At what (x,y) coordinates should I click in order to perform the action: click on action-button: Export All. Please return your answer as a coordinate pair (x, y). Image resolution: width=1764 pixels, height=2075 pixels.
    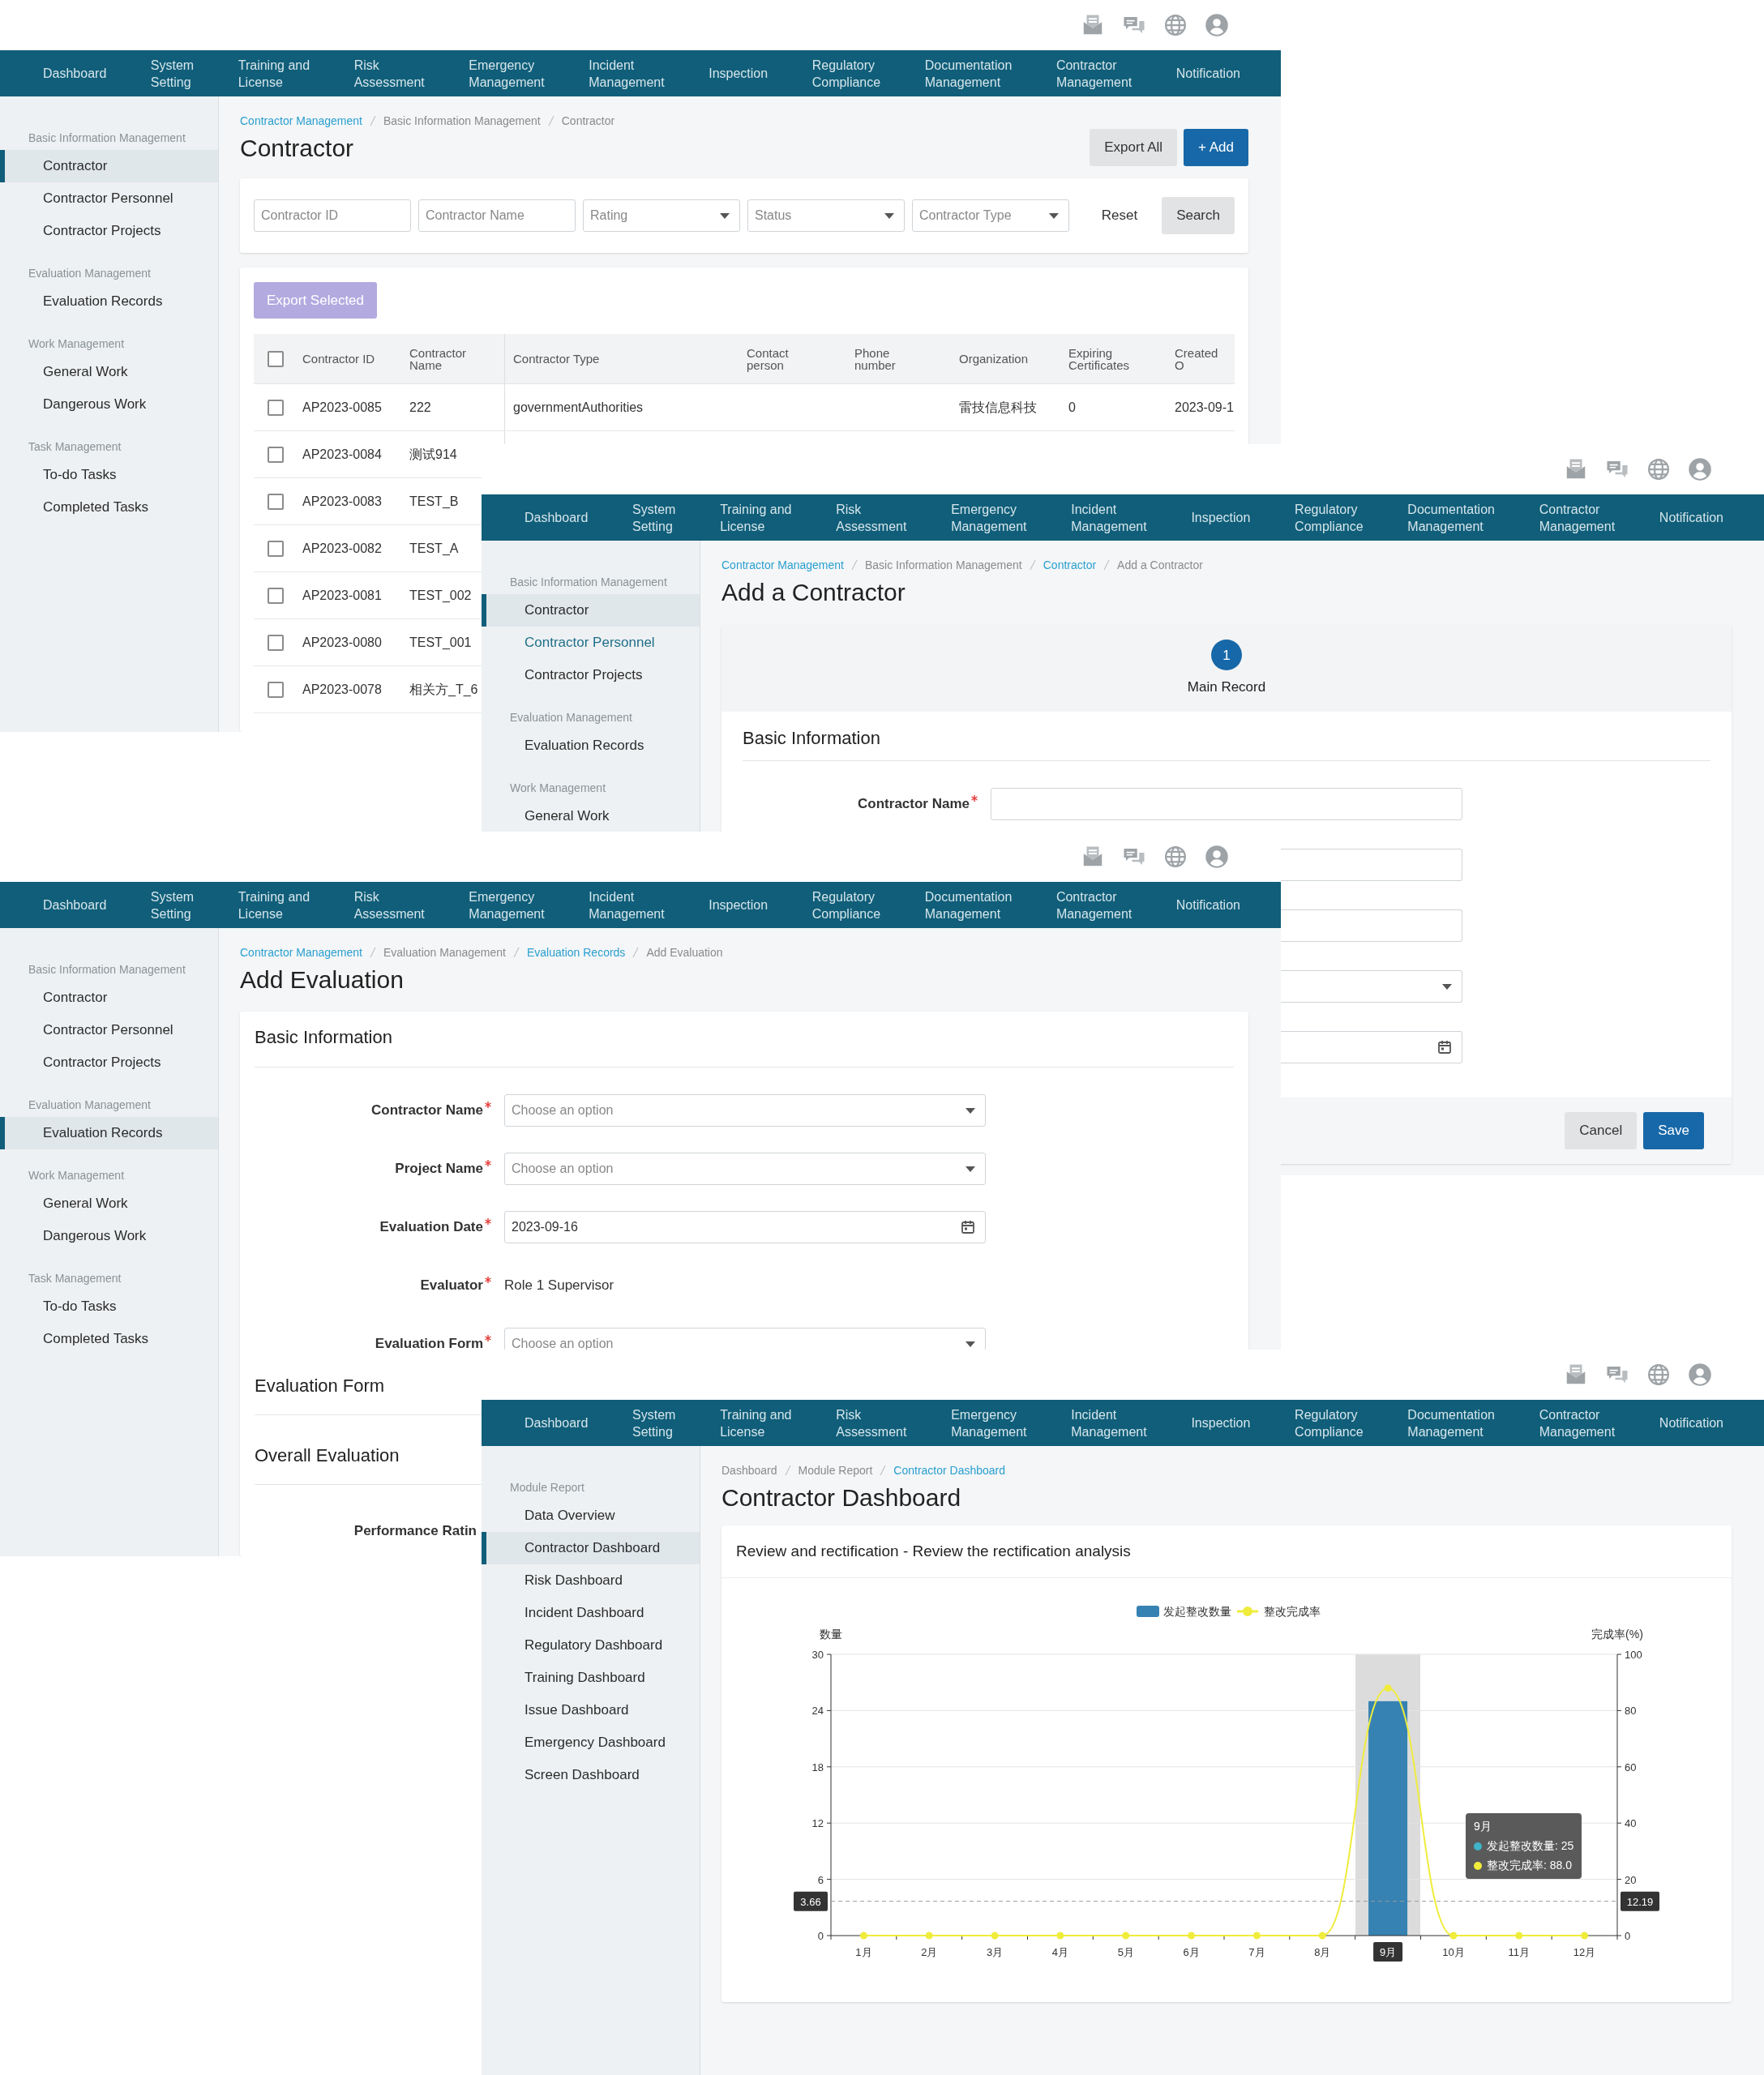
    Looking at the image, I should click on (1134, 147).